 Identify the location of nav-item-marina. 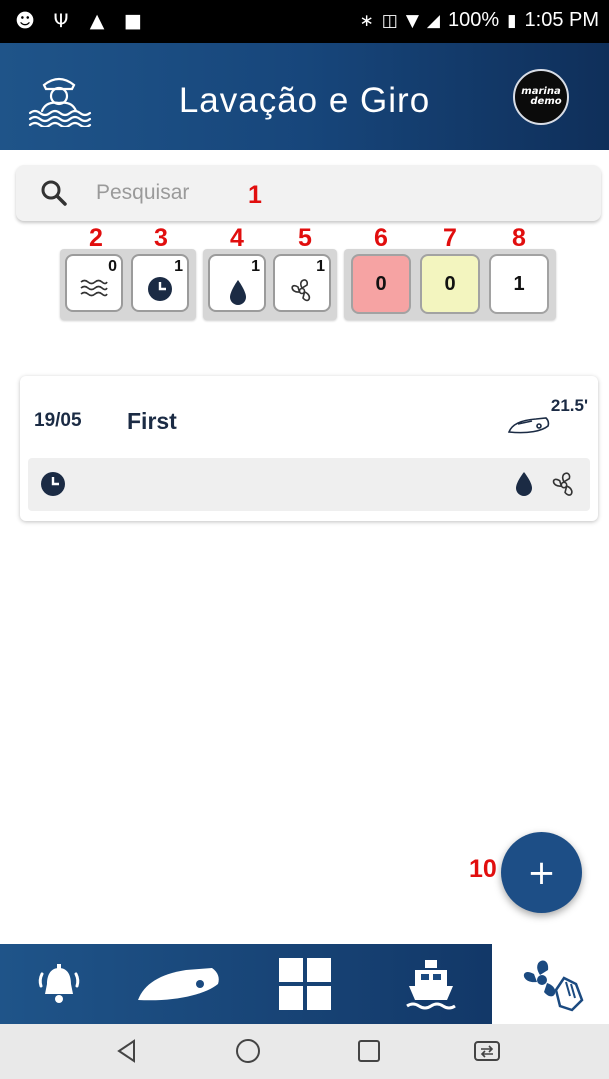
(431, 984).